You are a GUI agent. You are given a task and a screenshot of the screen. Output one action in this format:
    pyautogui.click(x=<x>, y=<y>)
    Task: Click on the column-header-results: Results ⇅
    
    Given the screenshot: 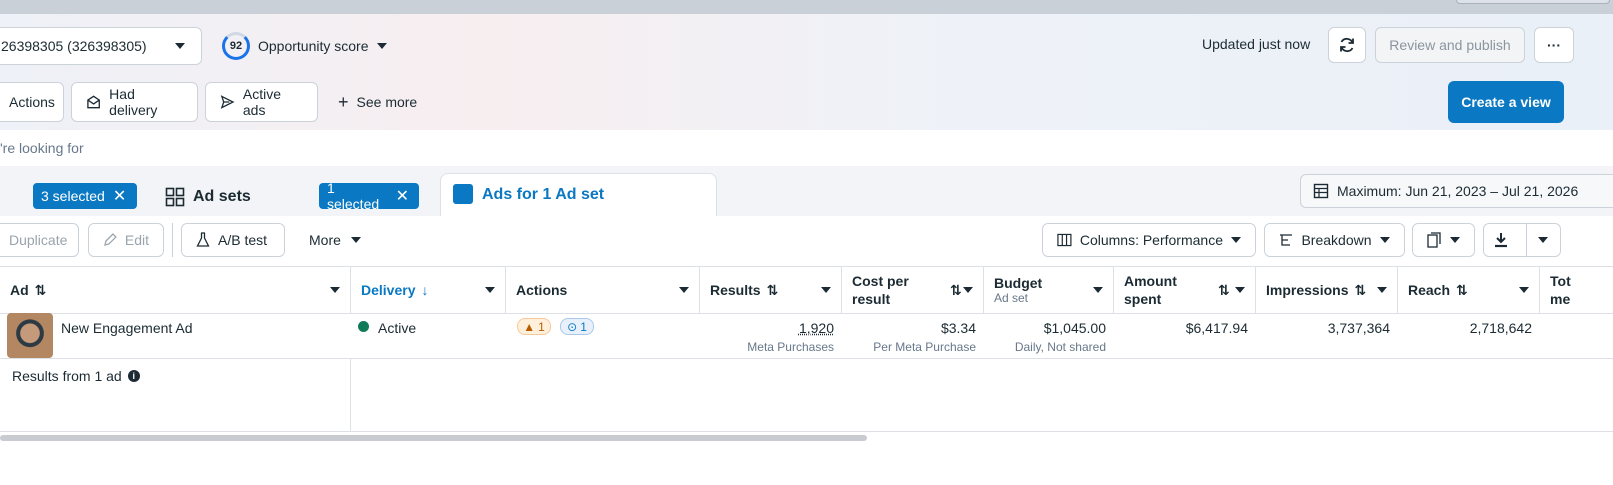 What is the action you would take?
    pyautogui.click(x=771, y=290)
    